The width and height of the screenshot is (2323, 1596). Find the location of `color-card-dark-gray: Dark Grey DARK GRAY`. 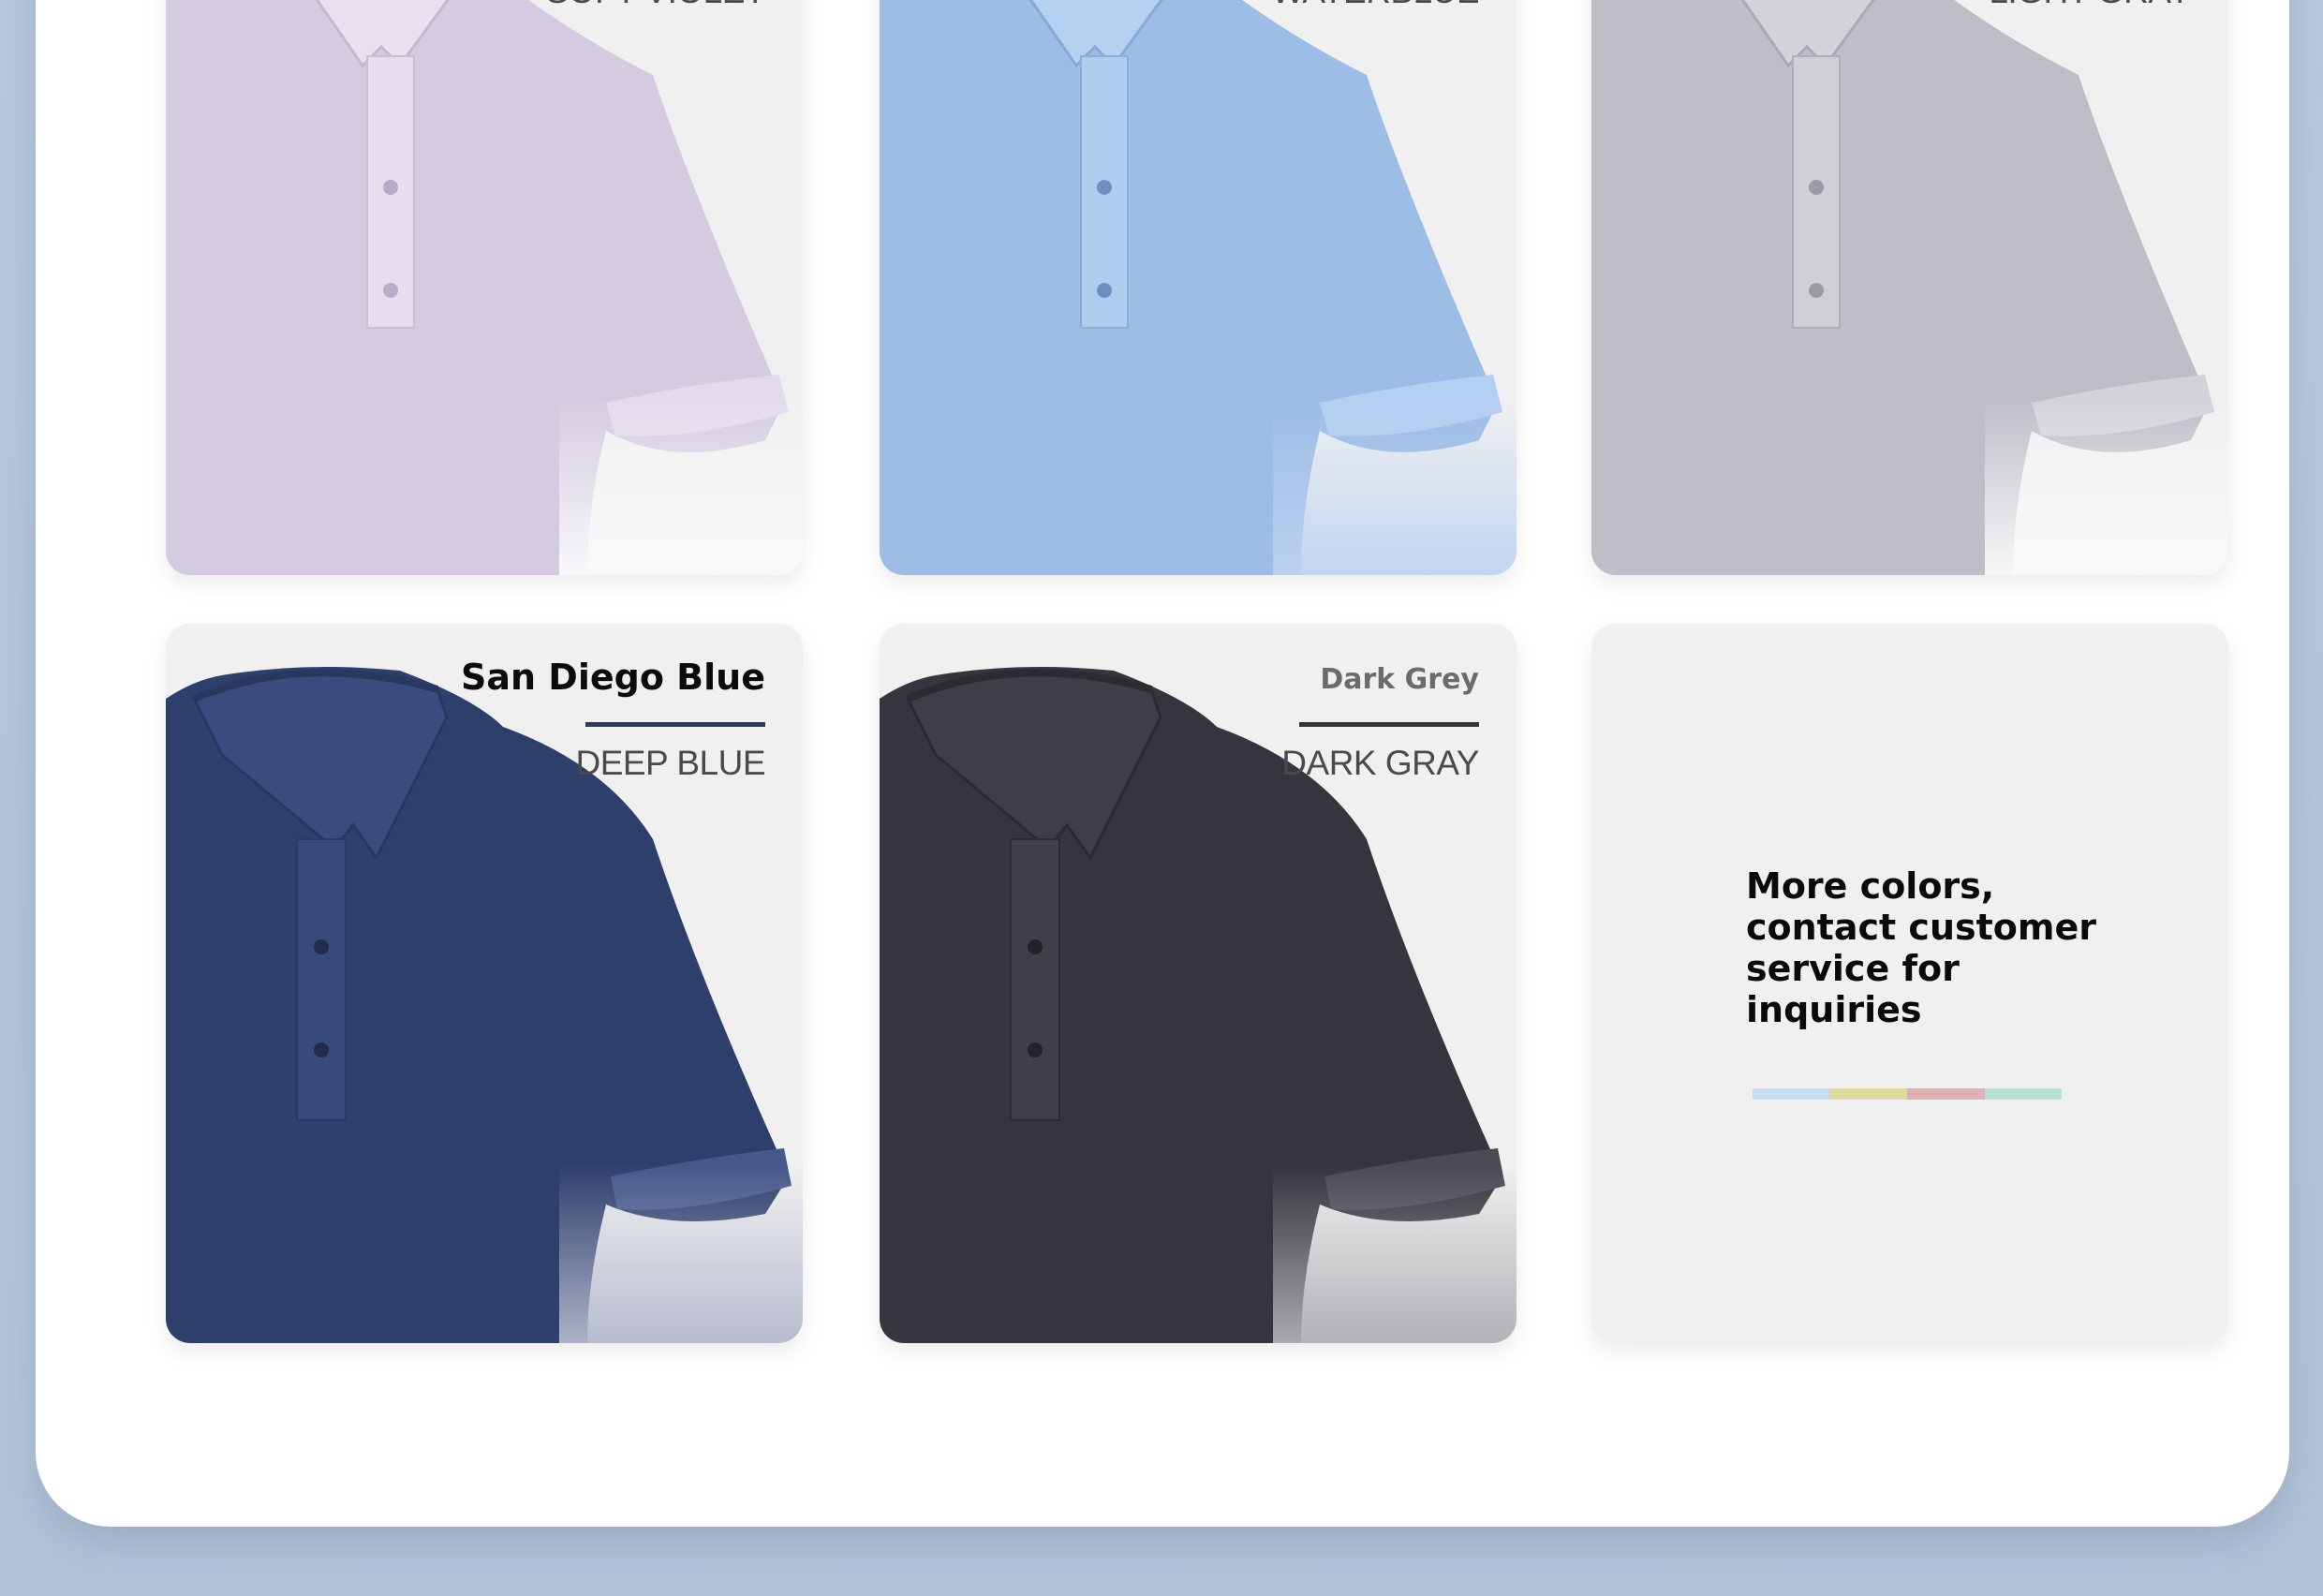

color-card-dark-gray: Dark Grey DARK GRAY is located at coordinates (1198, 984).